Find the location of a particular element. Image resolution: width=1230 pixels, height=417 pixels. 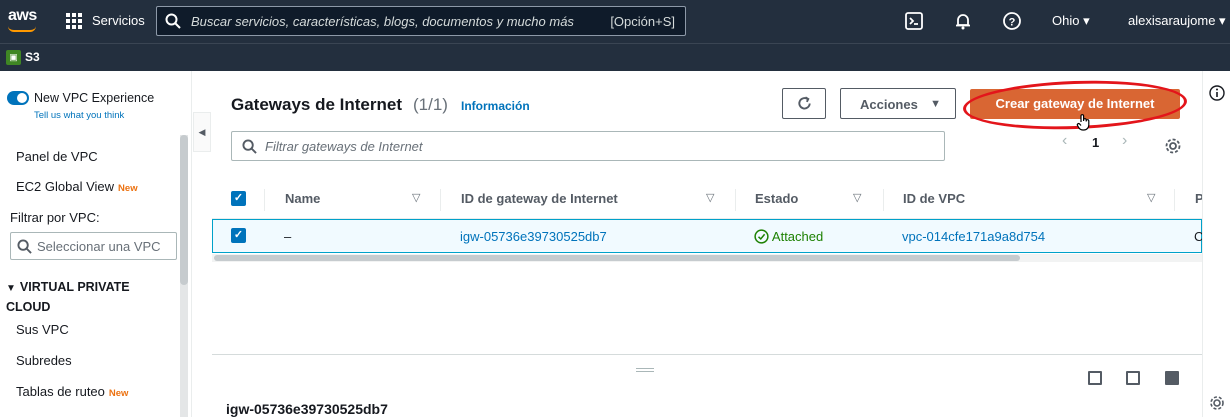

settings-icon is located at coordinates (1217, 403).